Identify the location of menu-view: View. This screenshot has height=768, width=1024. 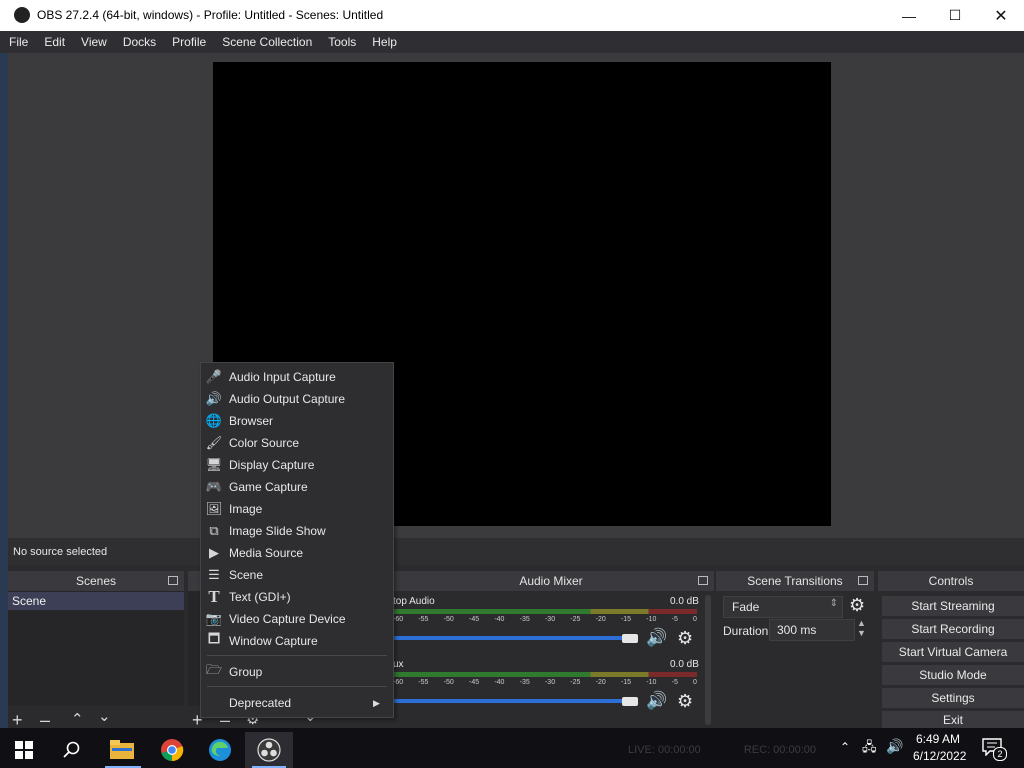
(93, 42).